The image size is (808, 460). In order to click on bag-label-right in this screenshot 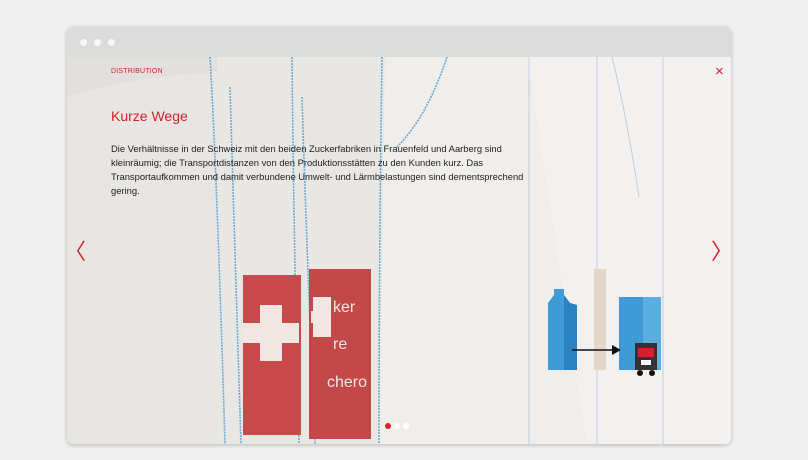, I will do `click(340, 354)`.